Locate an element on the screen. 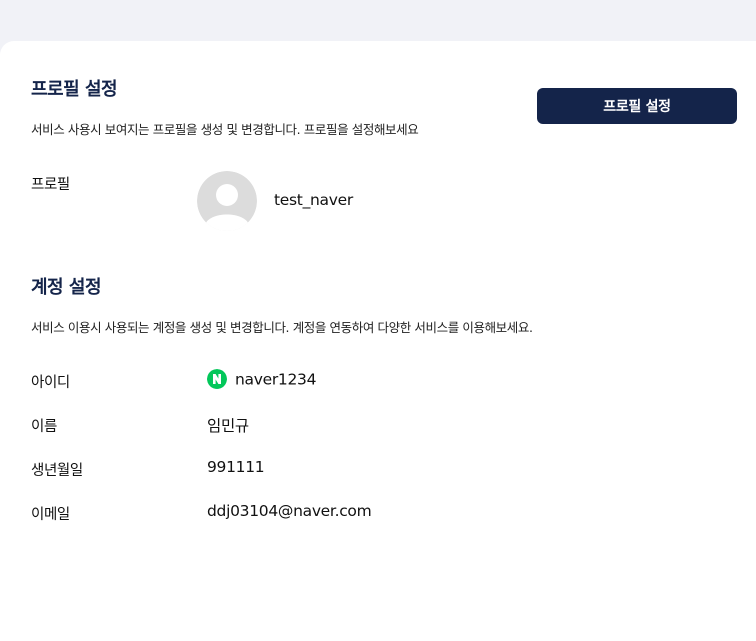 This screenshot has height=641, width=756. avatar is located at coordinates (227, 201).